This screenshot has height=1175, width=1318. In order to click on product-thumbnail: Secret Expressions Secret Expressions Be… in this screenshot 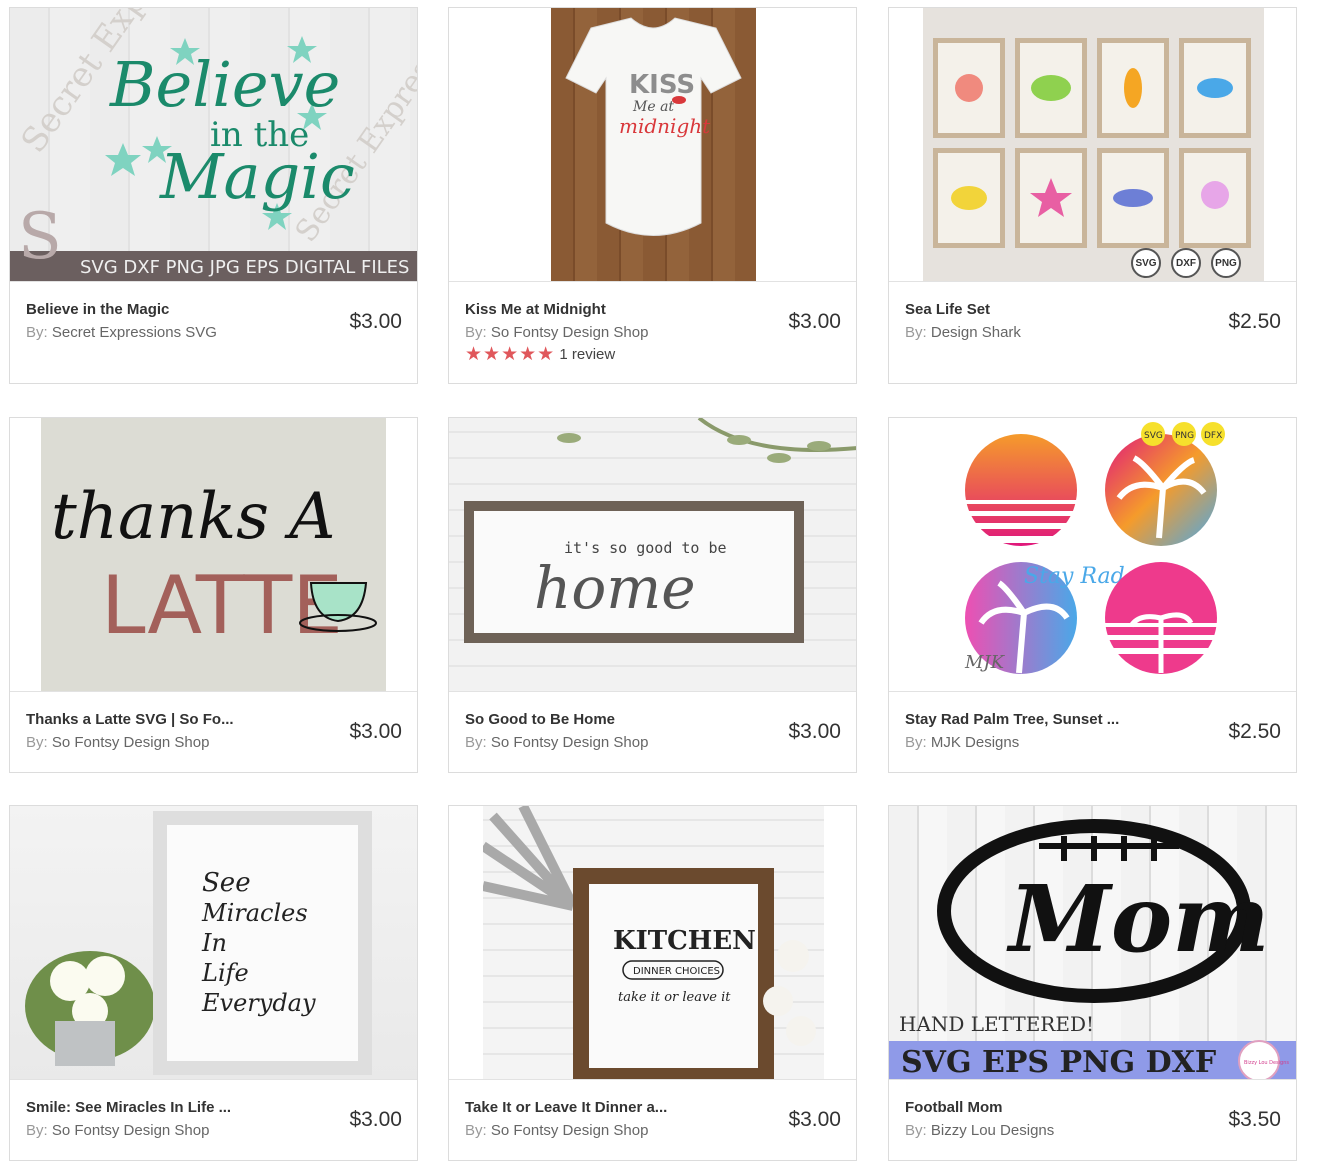, I will do `click(213, 144)`.